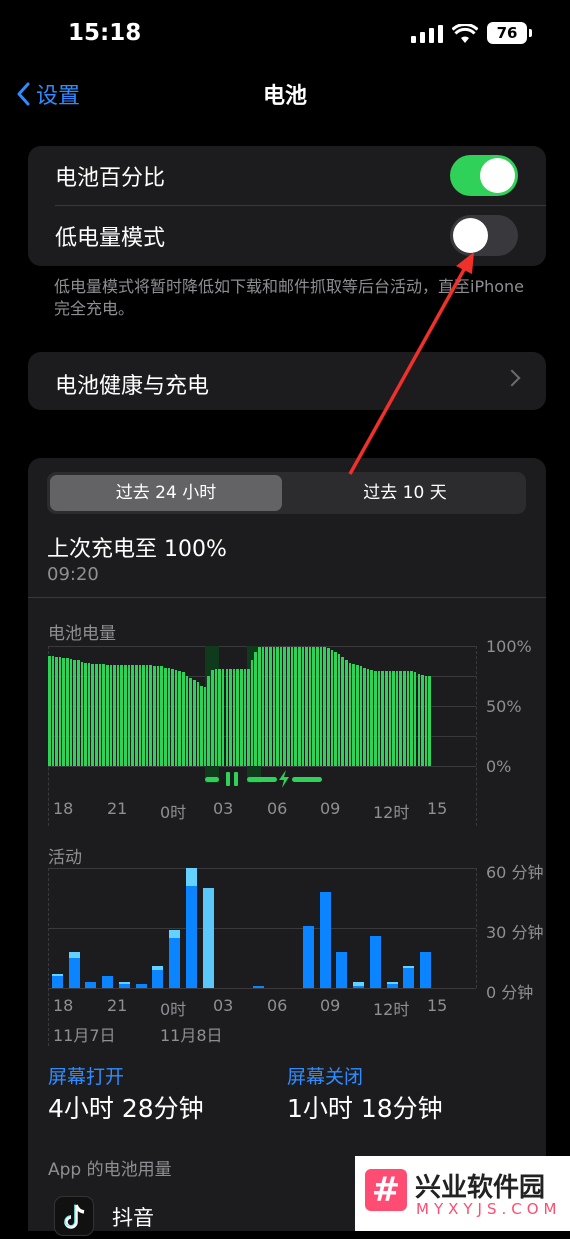 The width and height of the screenshot is (570, 1239). Describe the element at coordinates (287, 381) in the screenshot. I see `battery-health-row: 电池健康与充电` at that location.